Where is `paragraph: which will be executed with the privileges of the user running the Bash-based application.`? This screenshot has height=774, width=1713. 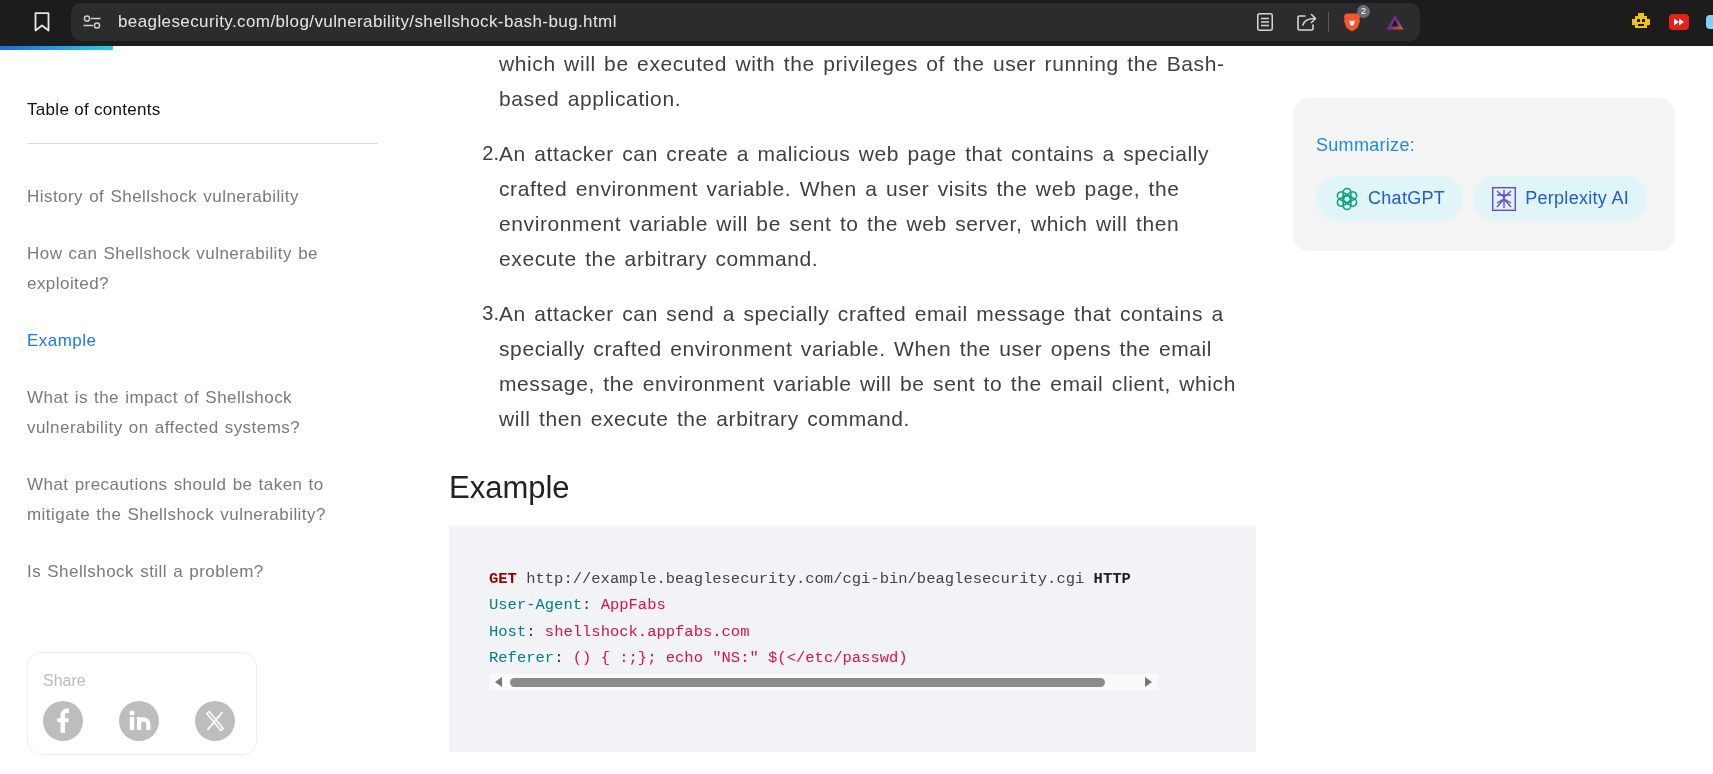 paragraph: which will be executed with the privileges of the user running the Bash-based application. is located at coordinates (862, 81).